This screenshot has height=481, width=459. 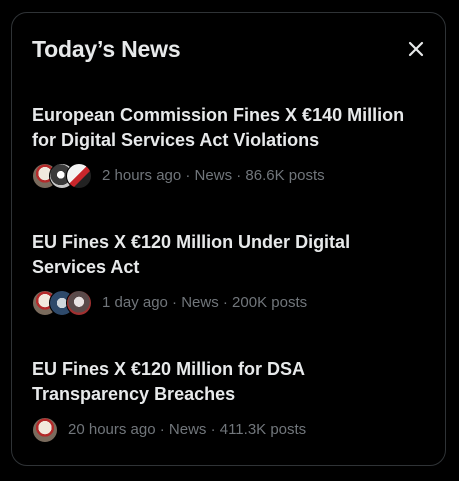 I want to click on news-meta-row: 1 day ago · News · 200K posts, so click(x=228, y=303).